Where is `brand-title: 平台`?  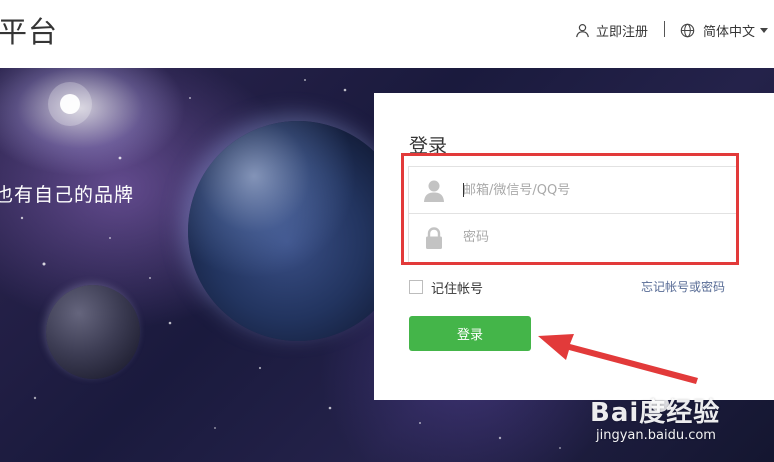
brand-title: 平台 is located at coordinates (29, 32).